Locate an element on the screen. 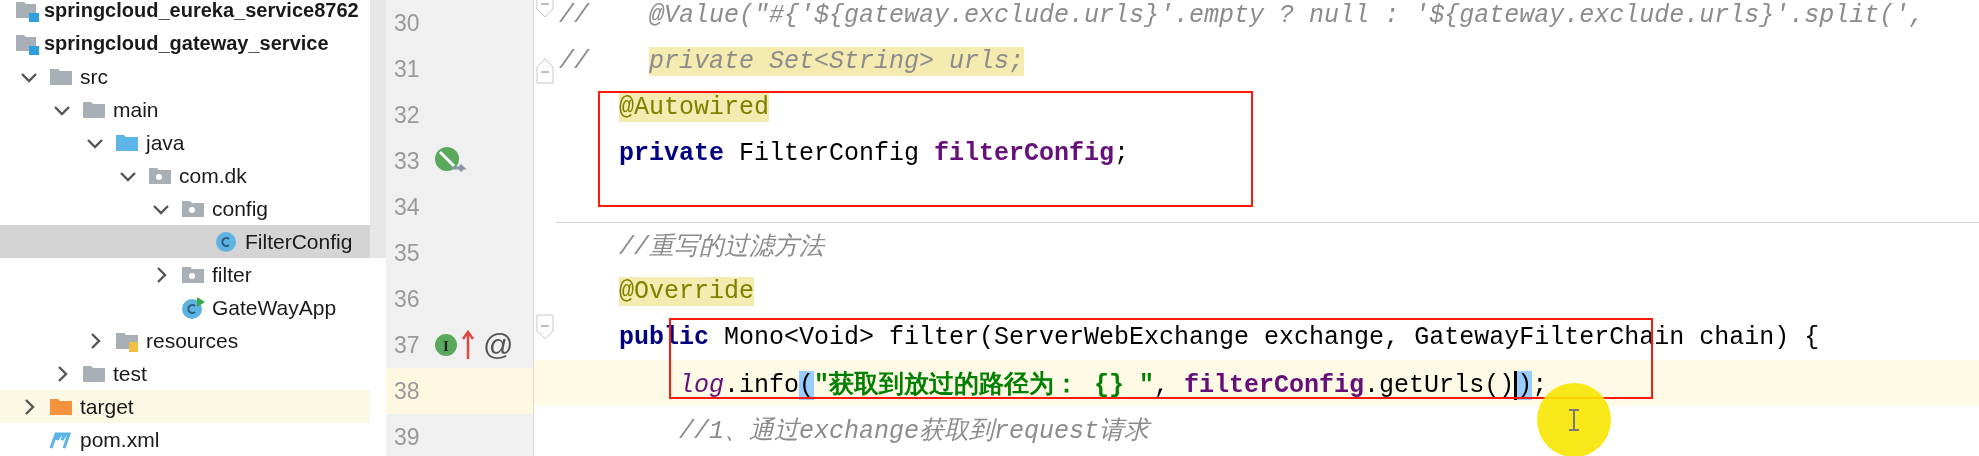  line-number: 37 is located at coordinates (407, 345).